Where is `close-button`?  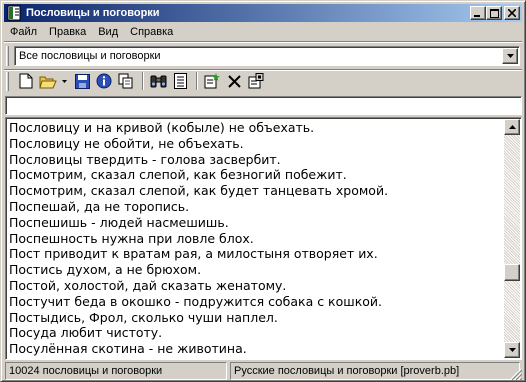
close-button is located at coordinates (512, 13).